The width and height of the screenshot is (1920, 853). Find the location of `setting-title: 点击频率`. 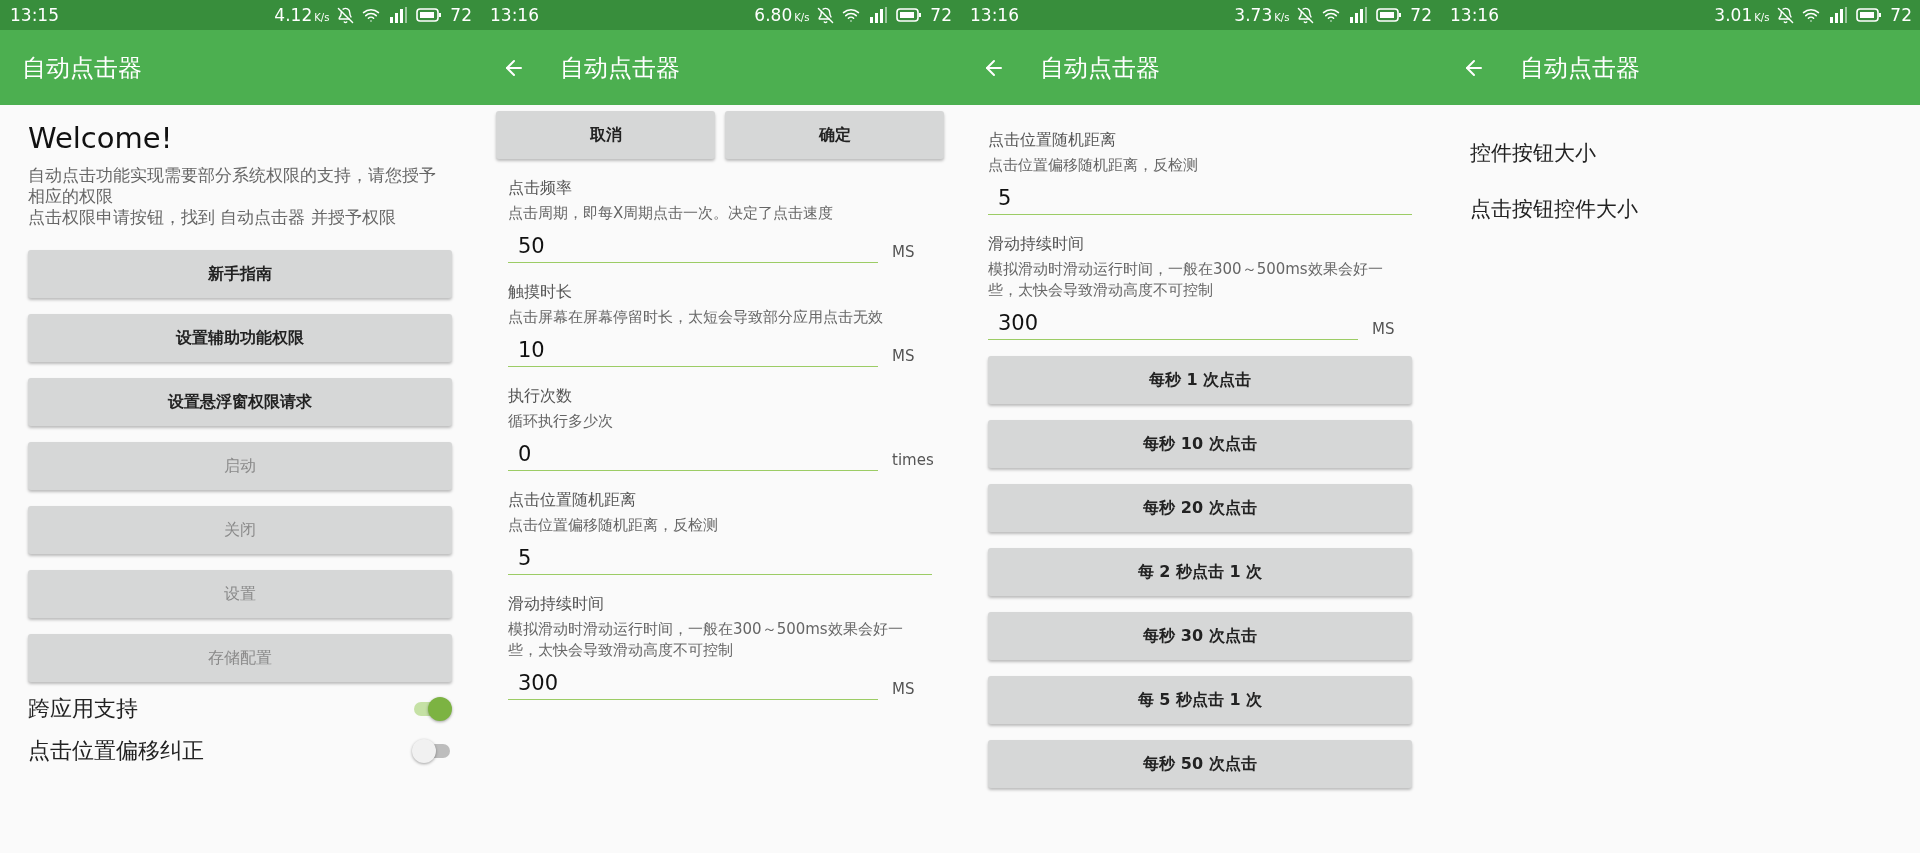

setting-title: 点击频率 is located at coordinates (540, 188).